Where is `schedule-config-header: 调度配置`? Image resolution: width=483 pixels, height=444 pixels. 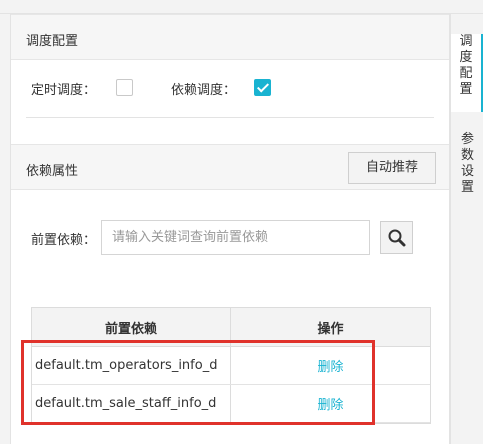
schedule-config-header: 调度配置 is located at coordinates (230, 37).